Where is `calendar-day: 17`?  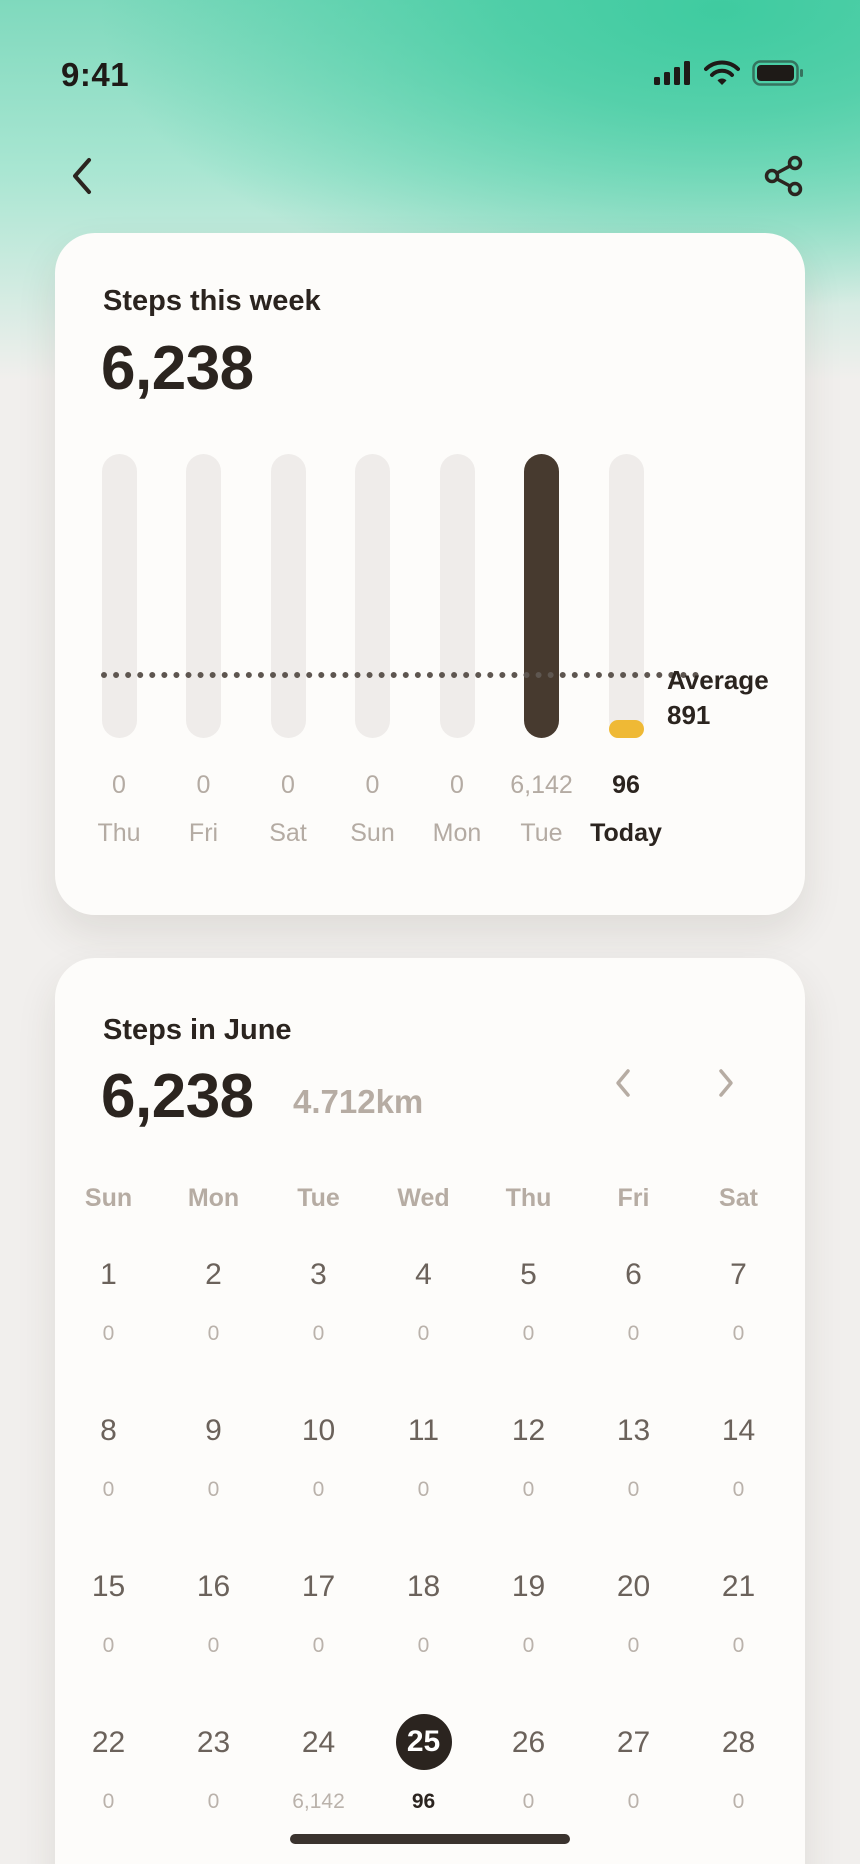 calendar-day: 17 is located at coordinates (318, 1587).